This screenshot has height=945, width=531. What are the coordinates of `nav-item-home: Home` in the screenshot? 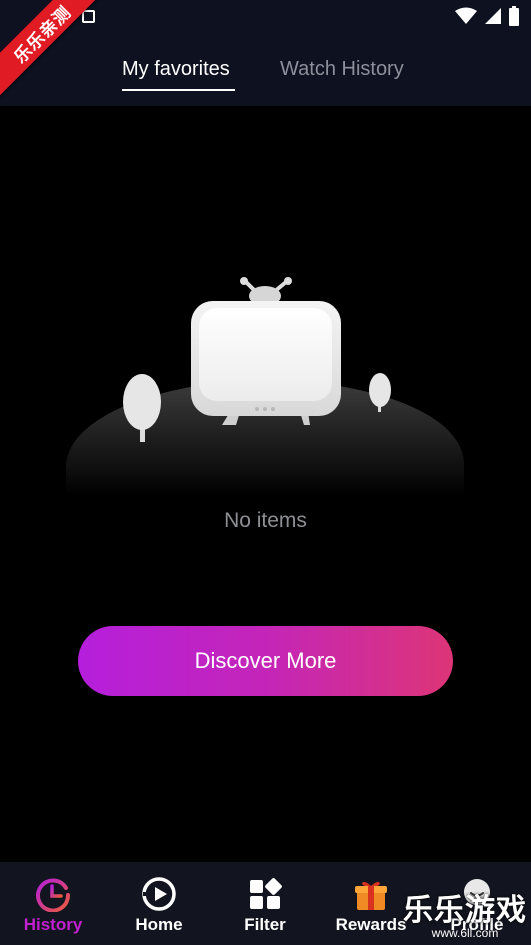 It's located at (159, 903).